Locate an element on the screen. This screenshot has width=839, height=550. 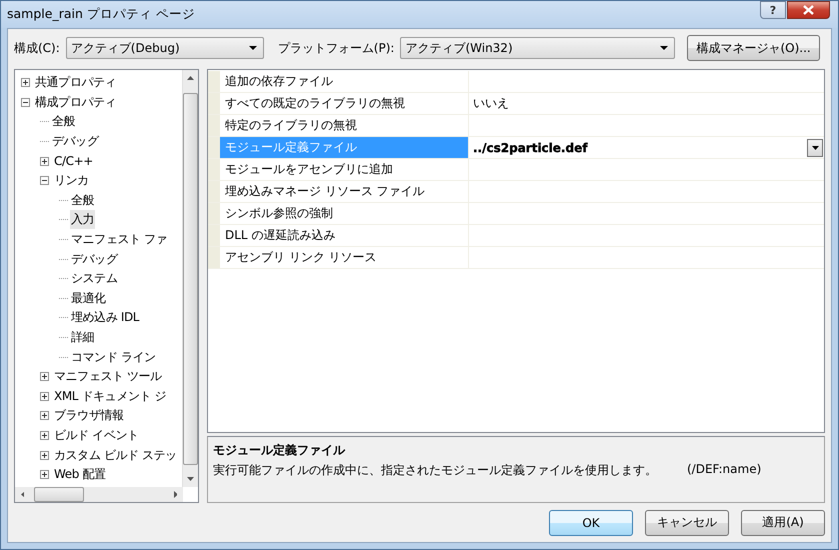
tree-item: 共通プロパティ is located at coordinates (76, 82).